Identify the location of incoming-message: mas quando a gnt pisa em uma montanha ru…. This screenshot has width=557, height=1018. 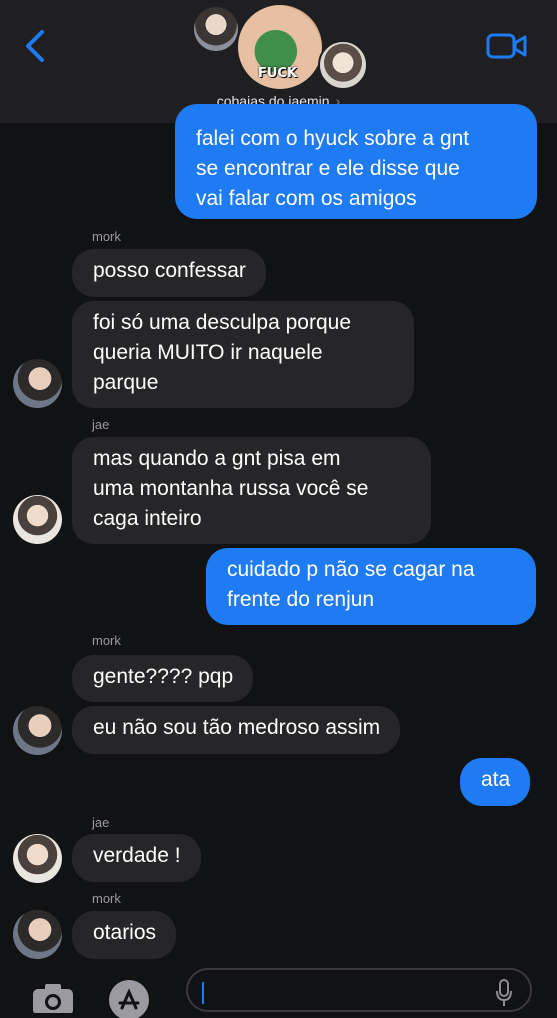
(251, 490).